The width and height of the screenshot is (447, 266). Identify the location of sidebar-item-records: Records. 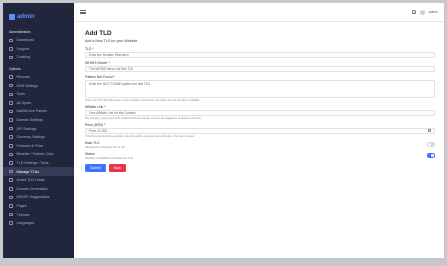
(38, 77).